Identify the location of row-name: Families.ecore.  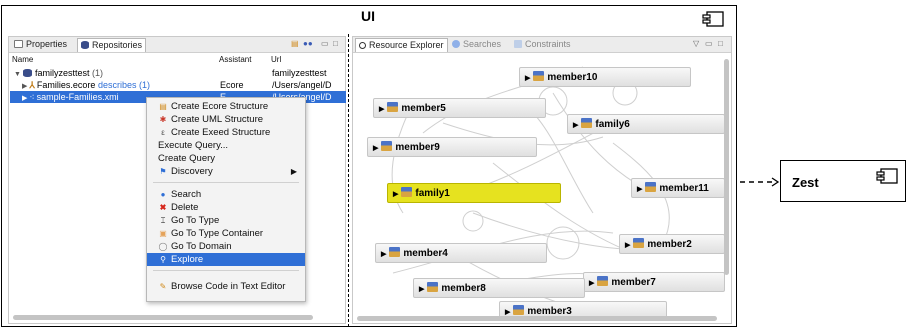
(66, 85).